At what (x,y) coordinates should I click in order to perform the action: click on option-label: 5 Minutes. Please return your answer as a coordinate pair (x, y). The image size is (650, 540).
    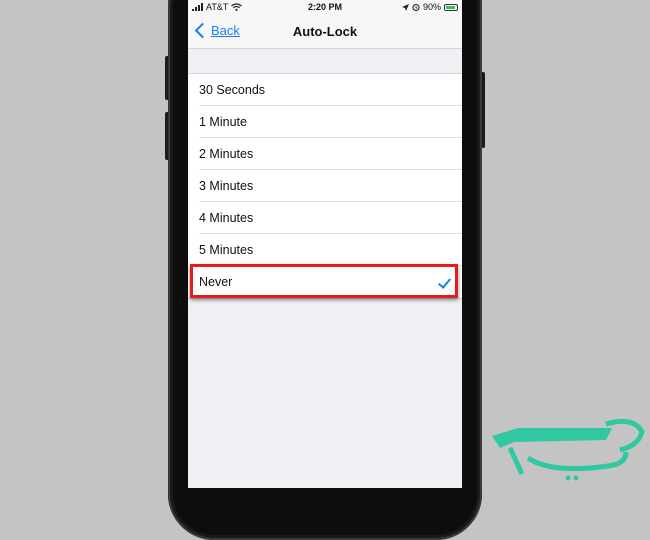
    Looking at the image, I should click on (226, 250).